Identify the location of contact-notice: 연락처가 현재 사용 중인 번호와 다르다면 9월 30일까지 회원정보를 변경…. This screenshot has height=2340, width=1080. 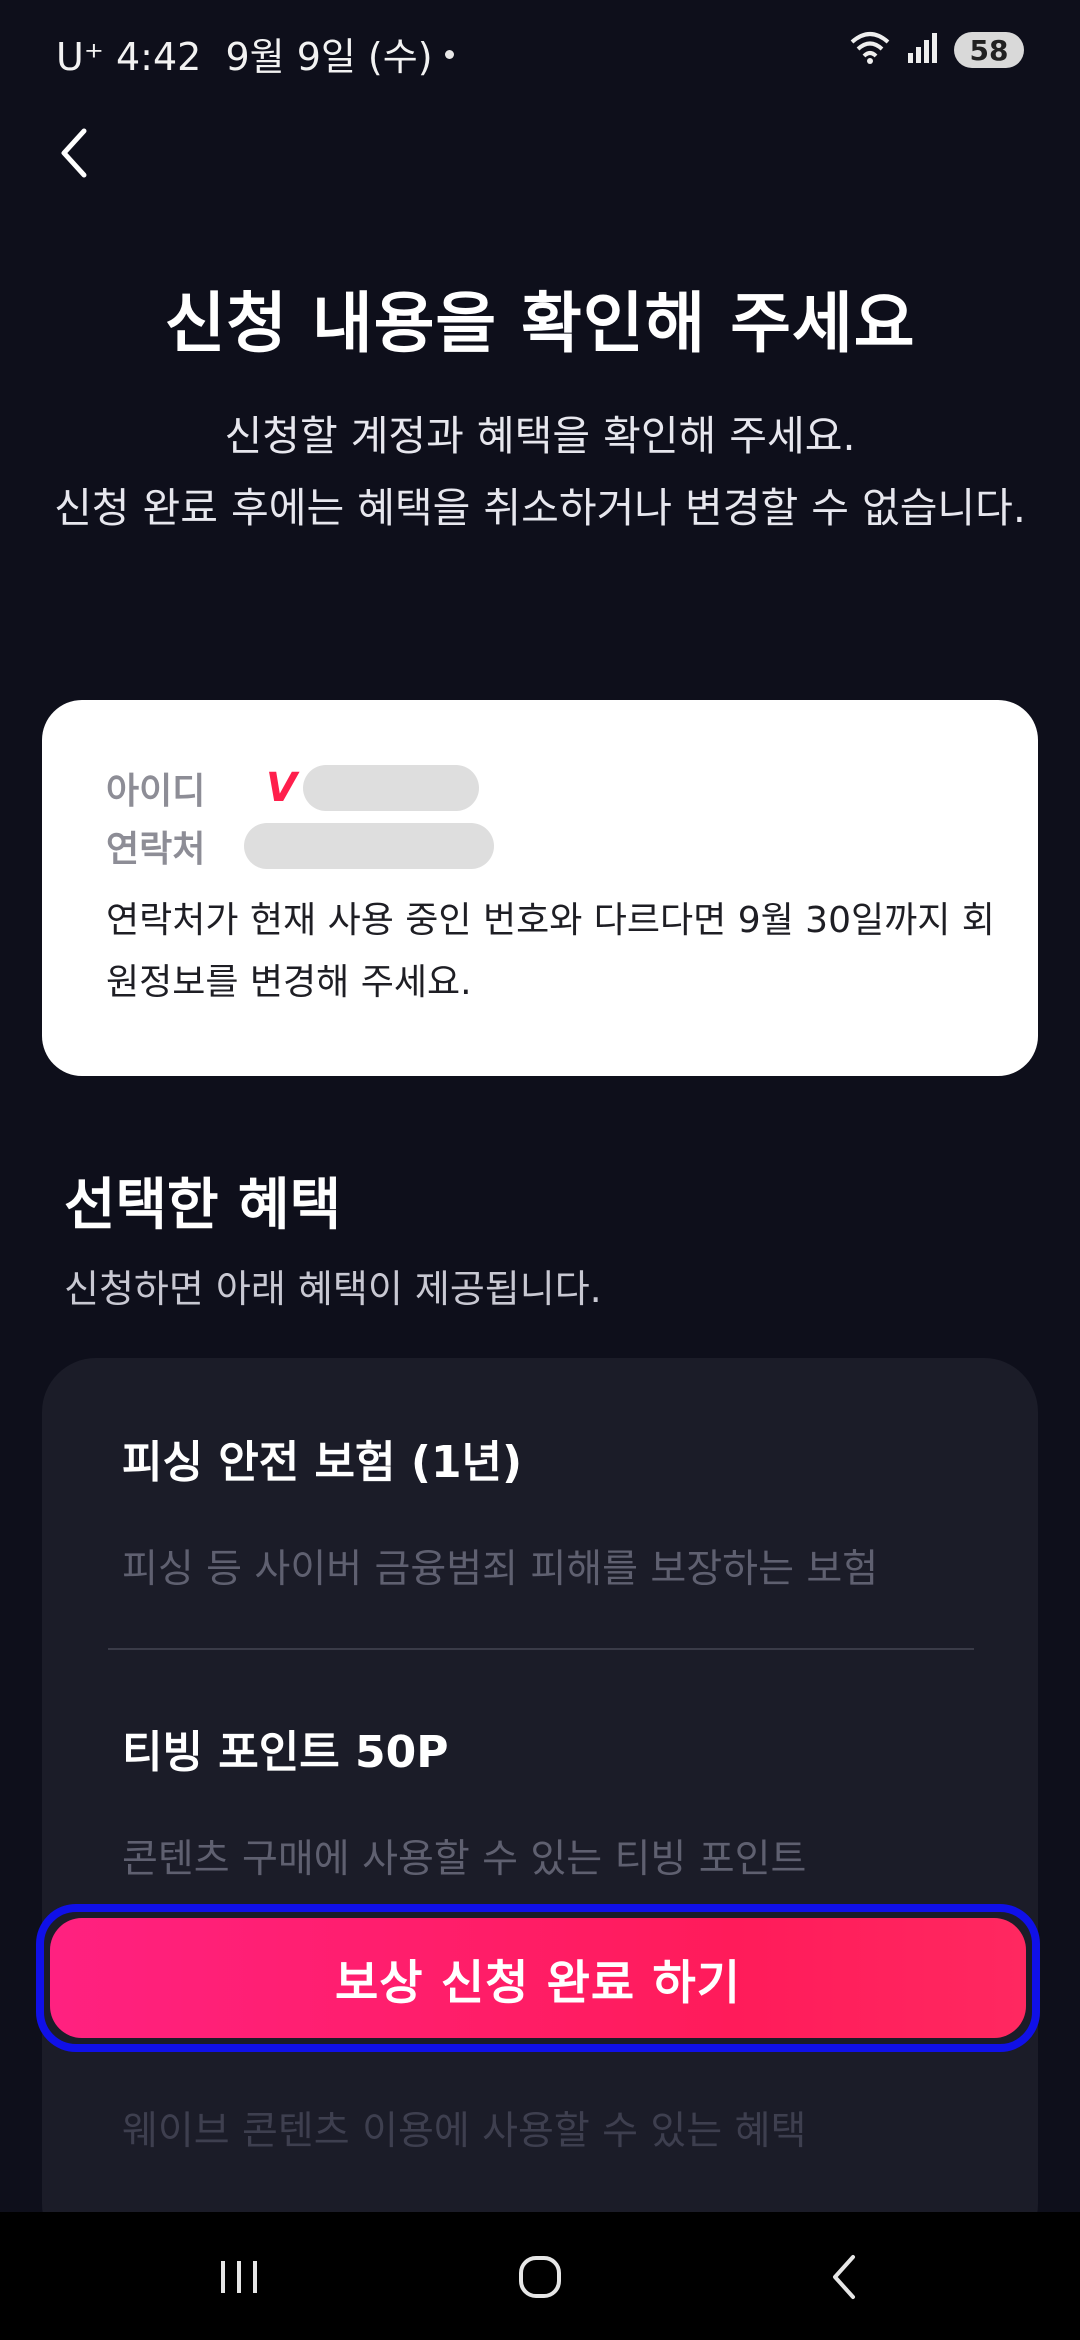
(550, 951).